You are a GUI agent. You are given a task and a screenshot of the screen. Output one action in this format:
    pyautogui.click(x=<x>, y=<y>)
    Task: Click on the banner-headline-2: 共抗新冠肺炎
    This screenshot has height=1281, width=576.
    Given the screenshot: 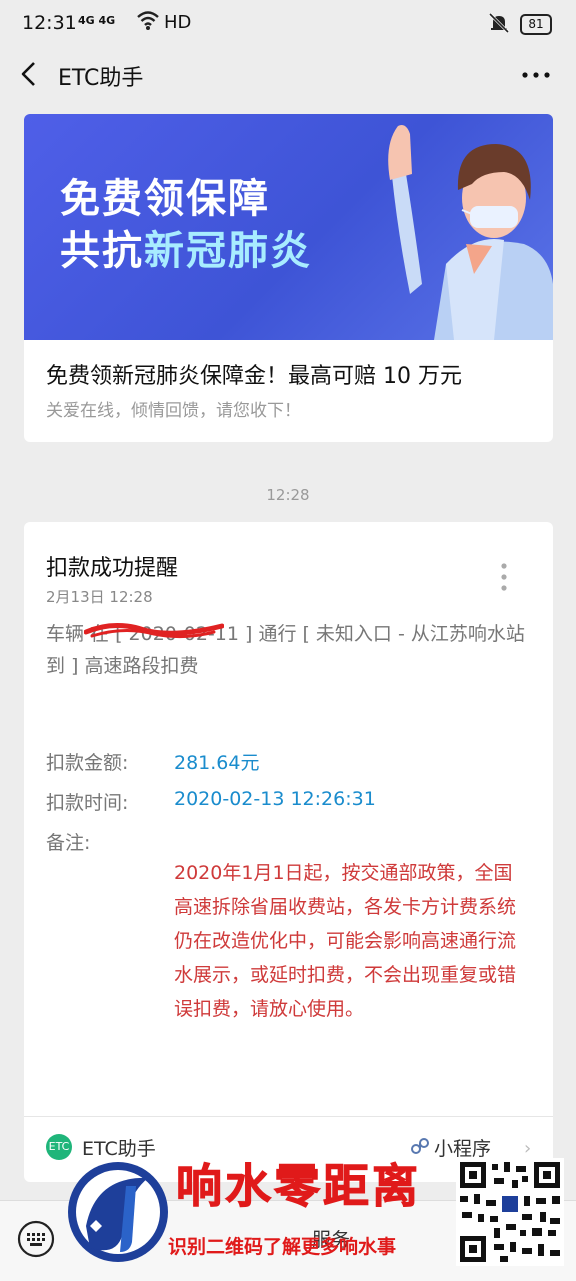 What is the action you would take?
    pyautogui.click(x=186, y=251)
    